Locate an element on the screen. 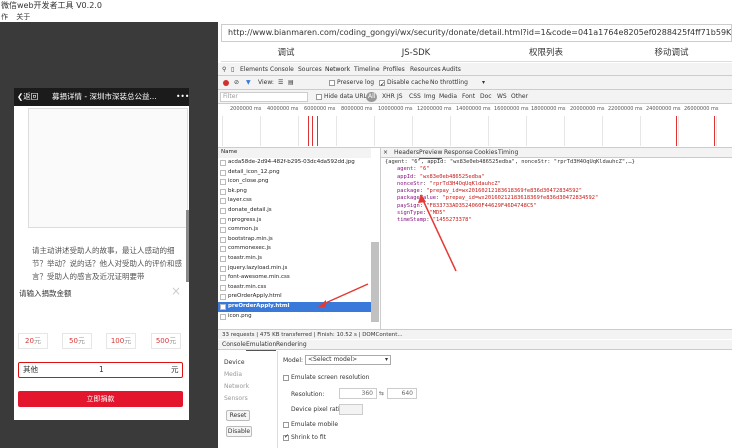 Image resolution: width=732 pixels, height=448 pixels. arrow-to-request is located at coordinates (344, 294).